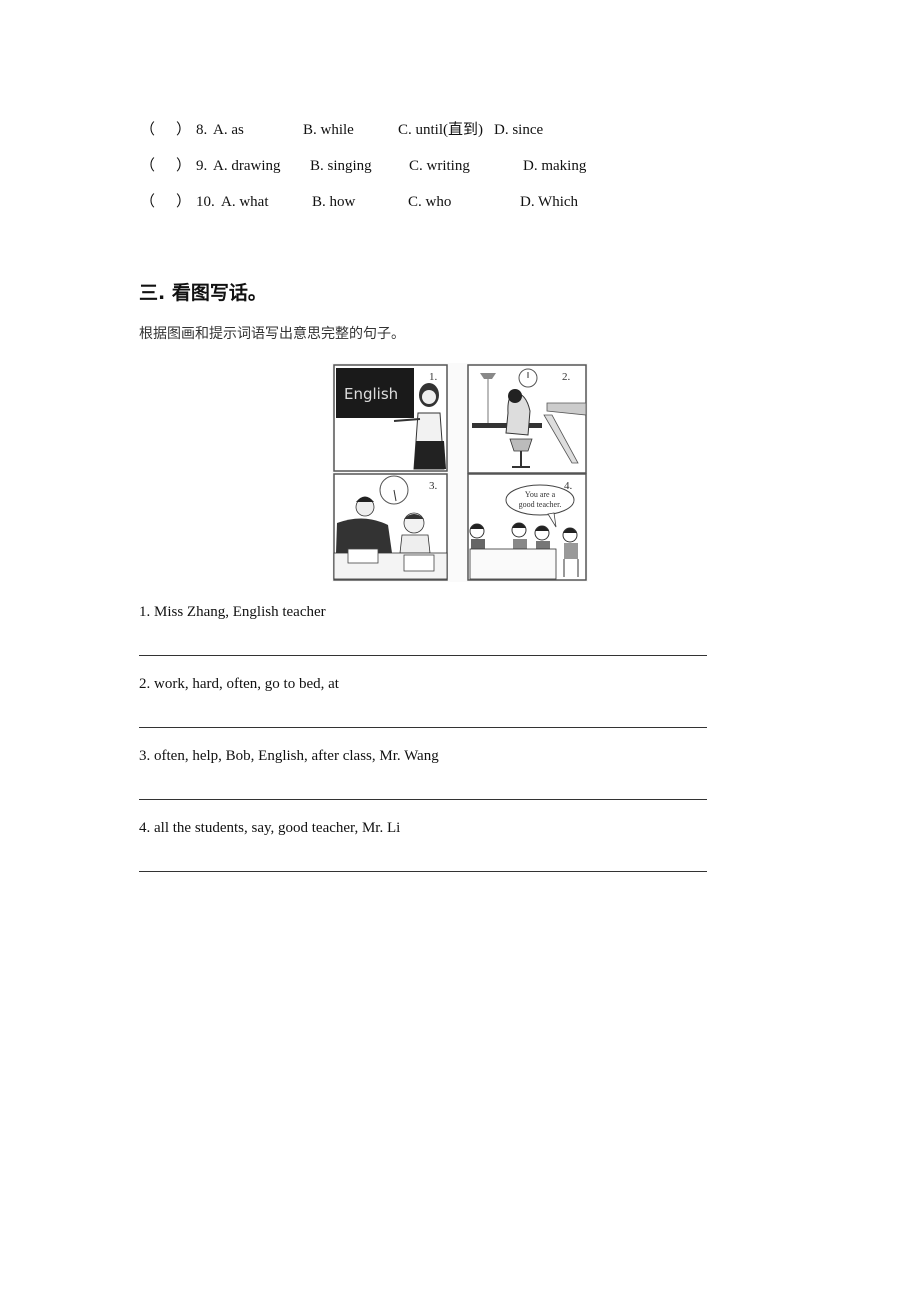 This screenshot has width=920, height=1302. What do you see at coordinates (203, 293) in the screenshot?
I see `section-title: 三. 看图写话。` at bounding box center [203, 293].